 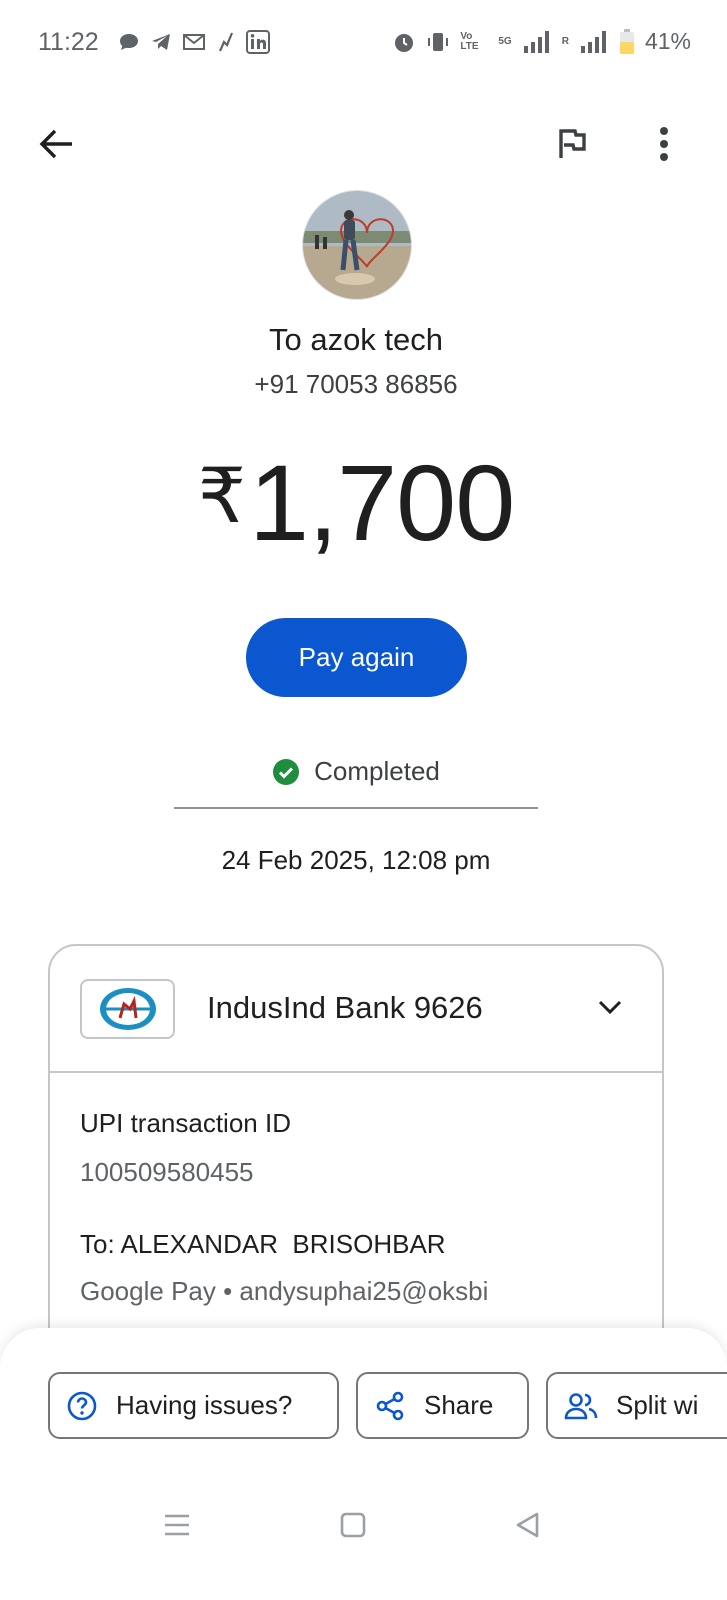 I want to click on having-issues-button: Having issues?, so click(x=193, y=1405).